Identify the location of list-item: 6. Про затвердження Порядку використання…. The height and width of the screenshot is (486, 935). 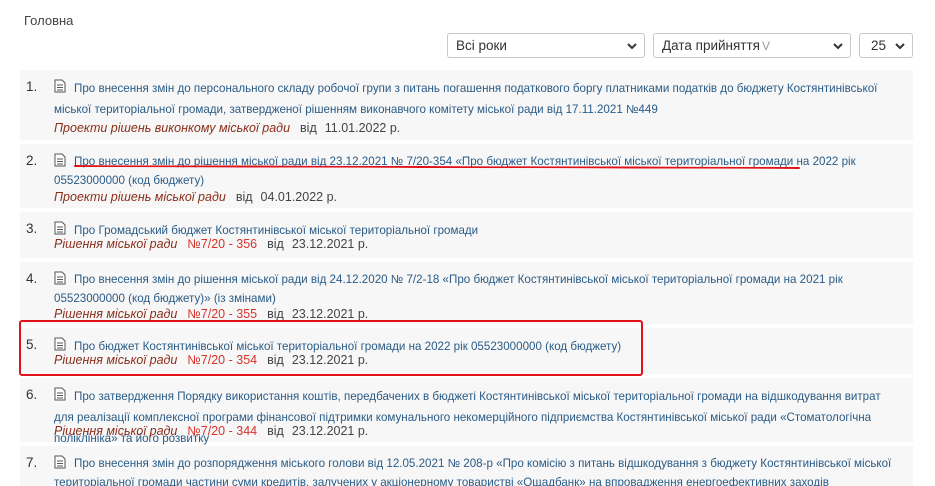
(466, 411).